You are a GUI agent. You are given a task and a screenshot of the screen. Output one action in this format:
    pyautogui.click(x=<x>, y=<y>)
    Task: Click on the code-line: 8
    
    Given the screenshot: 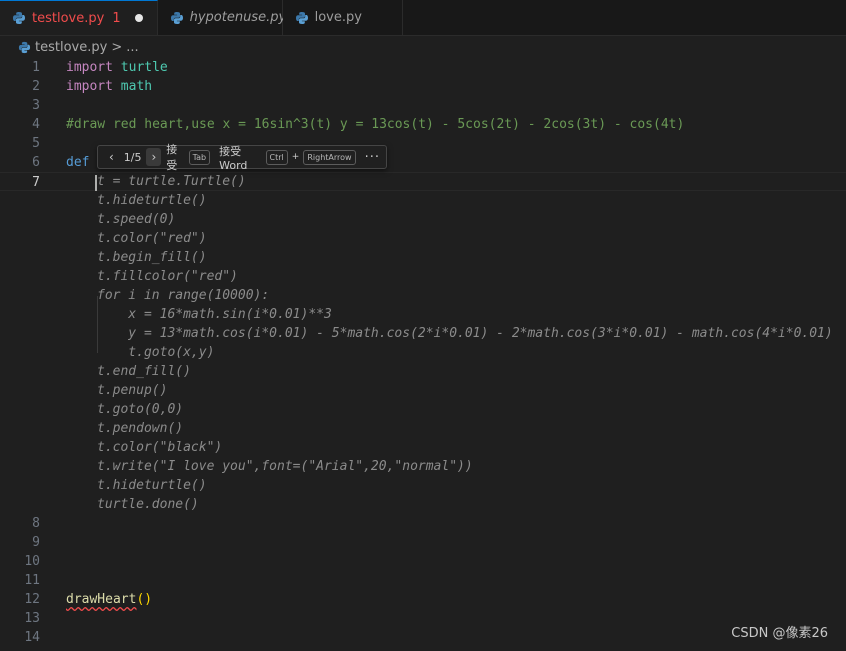 What is the action you would take?
    pyautogui.click(x=423, y=523)
    